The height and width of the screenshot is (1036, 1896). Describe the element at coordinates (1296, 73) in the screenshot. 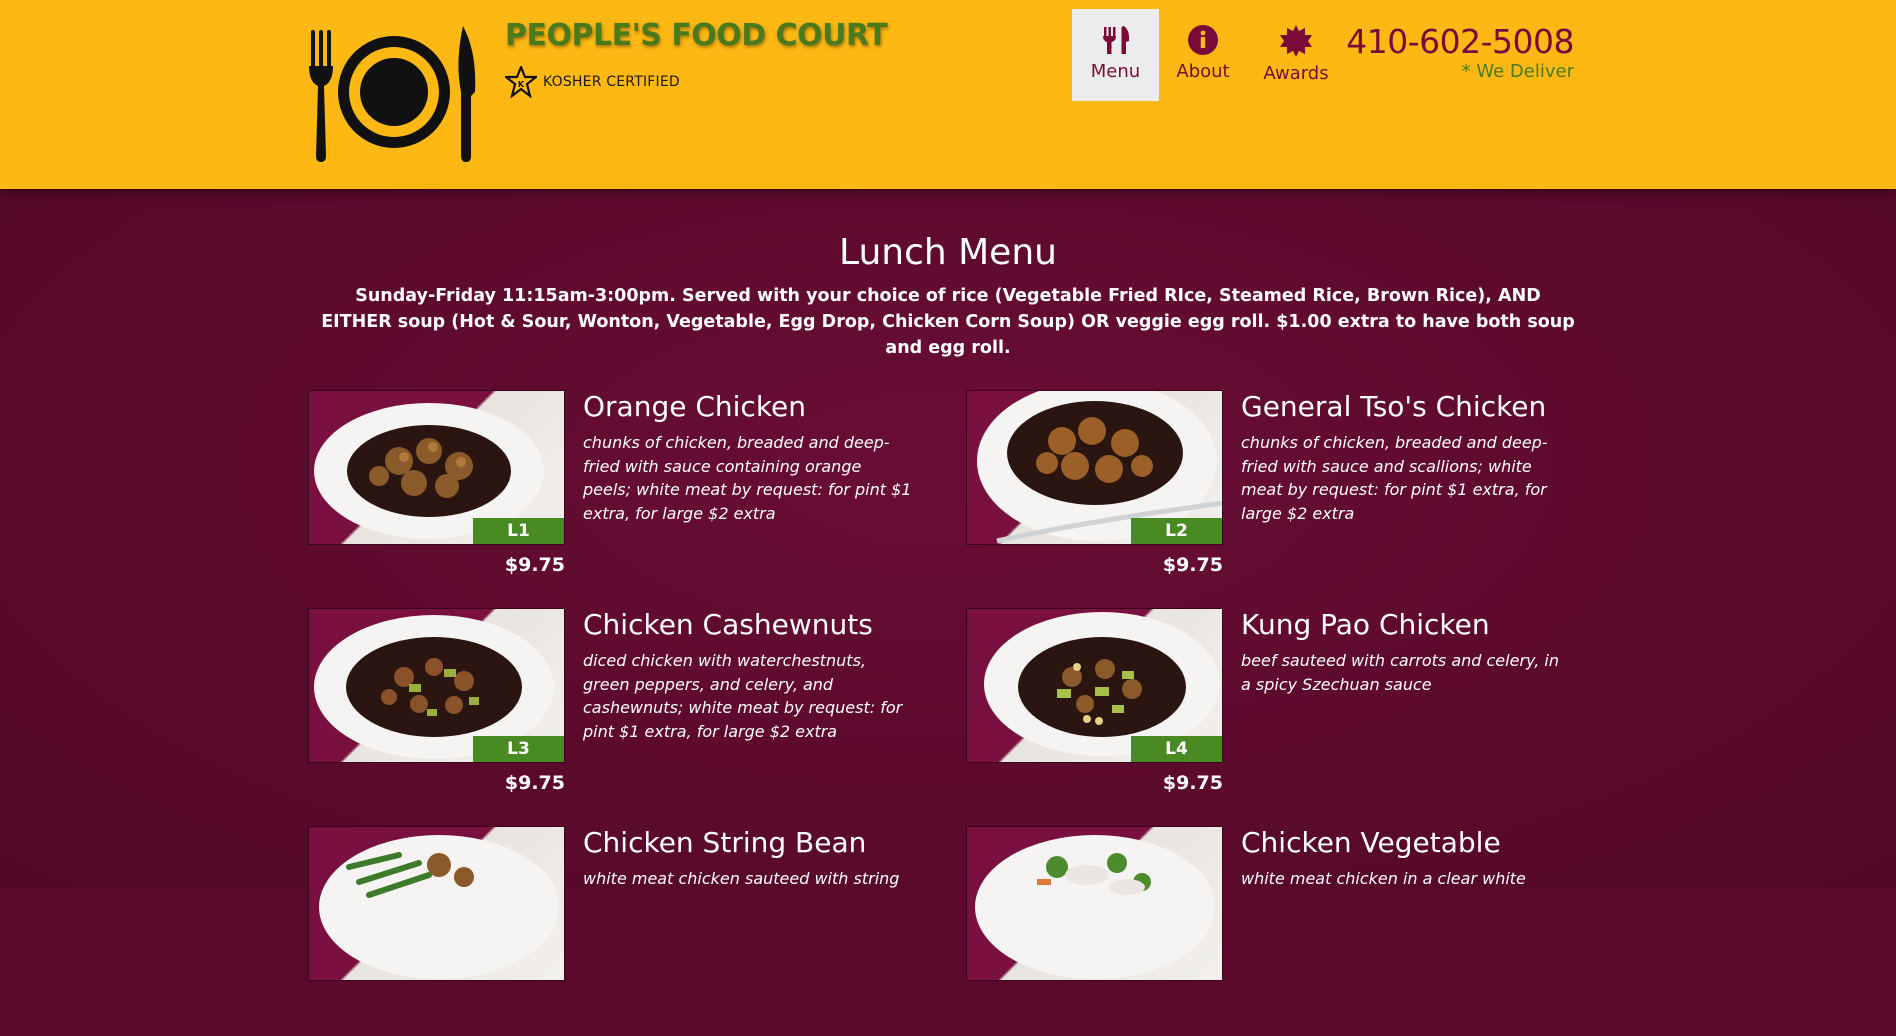

I see `nav-awards-label: Awards` at that location.